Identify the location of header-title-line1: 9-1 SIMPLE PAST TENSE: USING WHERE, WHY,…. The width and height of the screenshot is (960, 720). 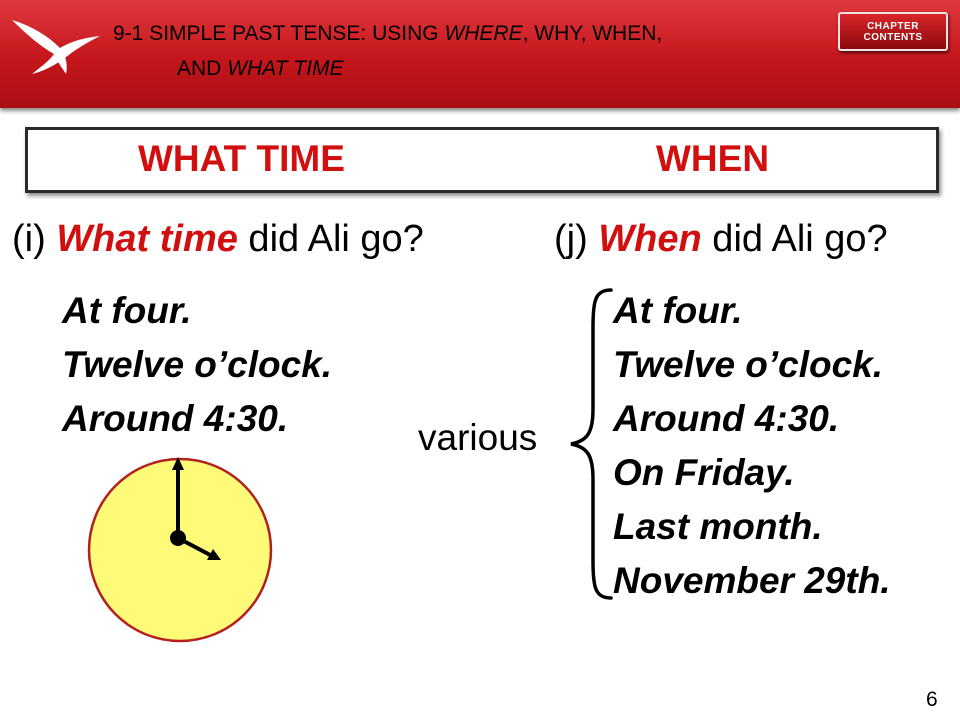
(388, 33).